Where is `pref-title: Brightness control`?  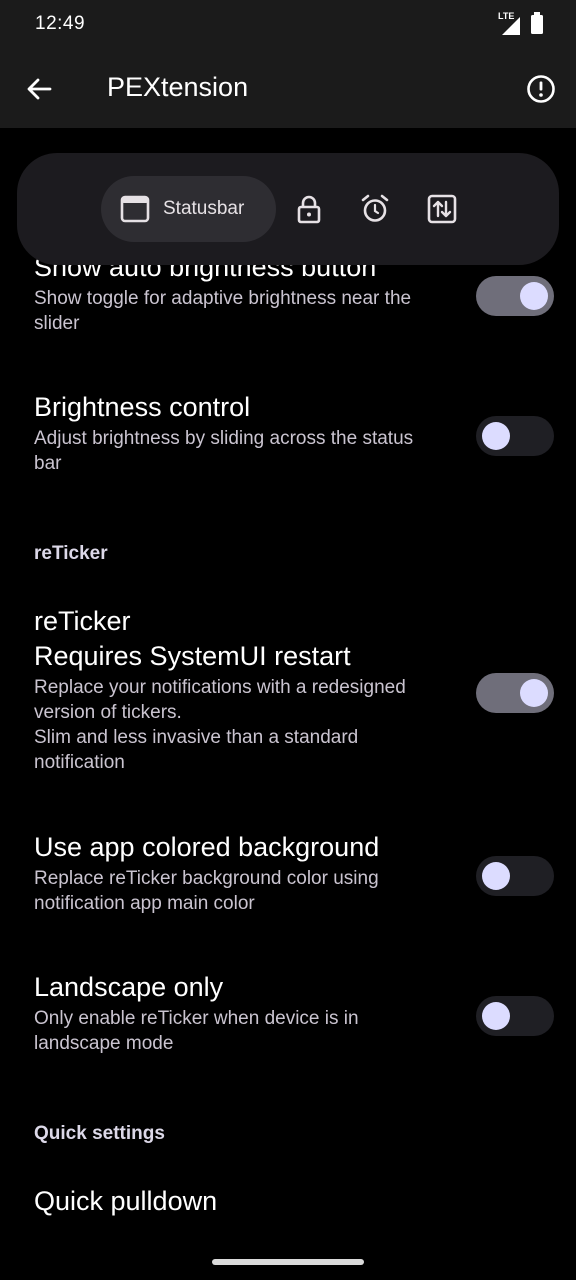
pref-title: Brightness control is located at coordinates (142, 407).